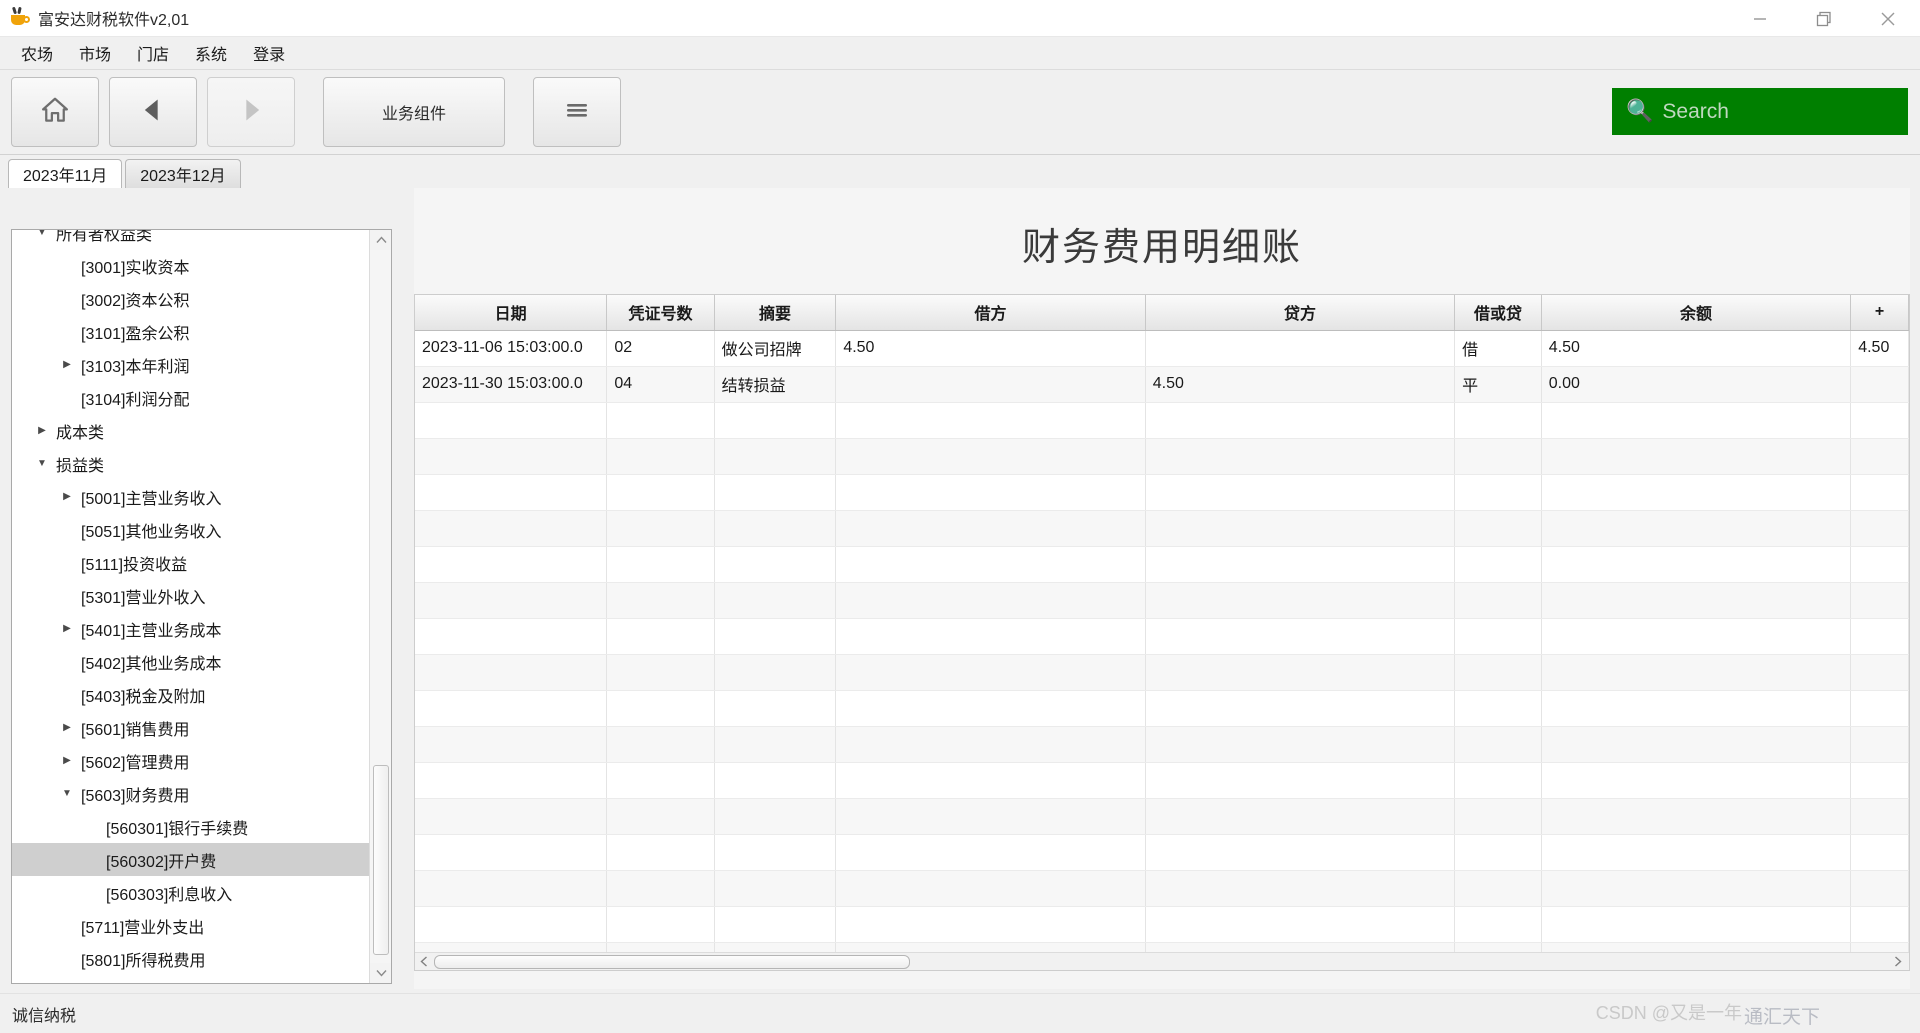 The width and height of the screenshot is (1920, 1033). Describe the element at coordinates (511, 313) in the screenshot. I see `column-header: 日期` at that location.